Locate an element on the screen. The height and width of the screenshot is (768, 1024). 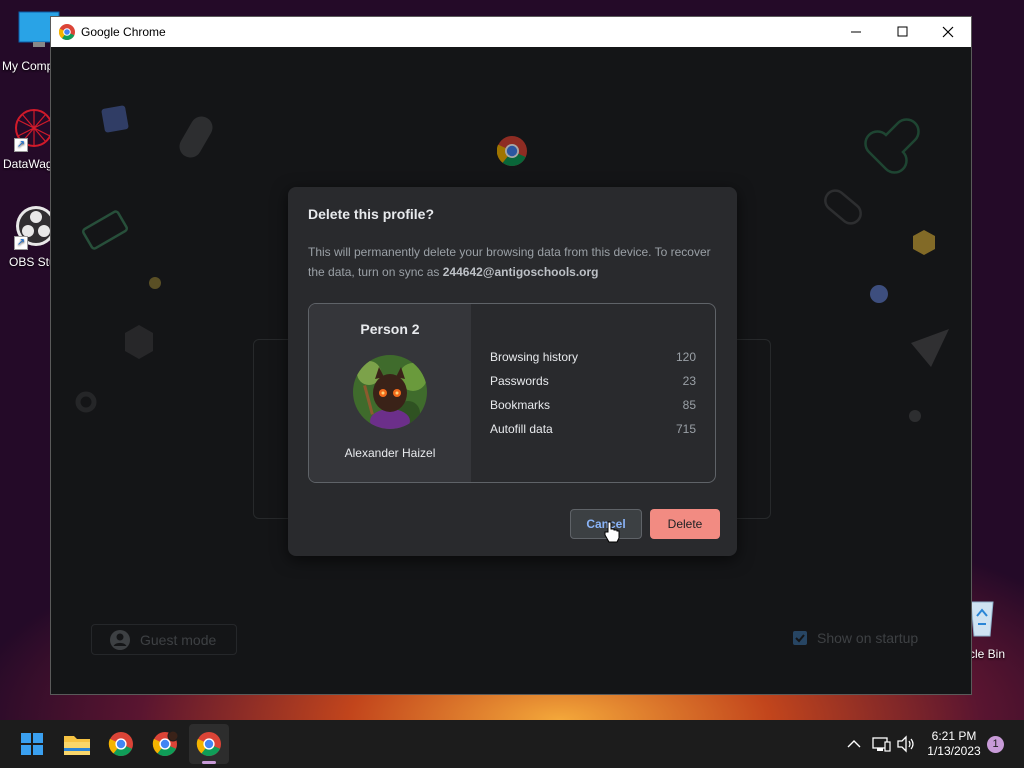
taskbar-chrome is located at coordinates (121, 744).